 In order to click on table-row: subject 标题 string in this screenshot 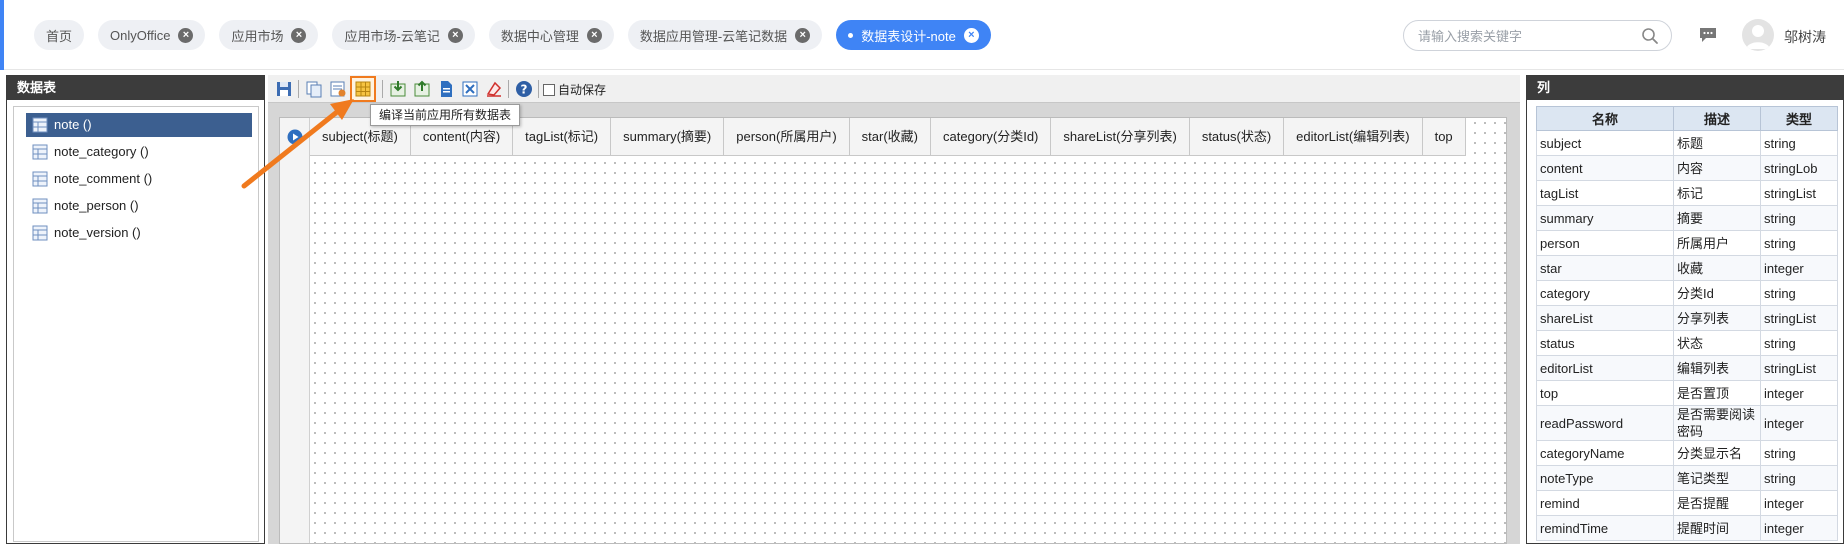, I will do `click(1687, 143)`.